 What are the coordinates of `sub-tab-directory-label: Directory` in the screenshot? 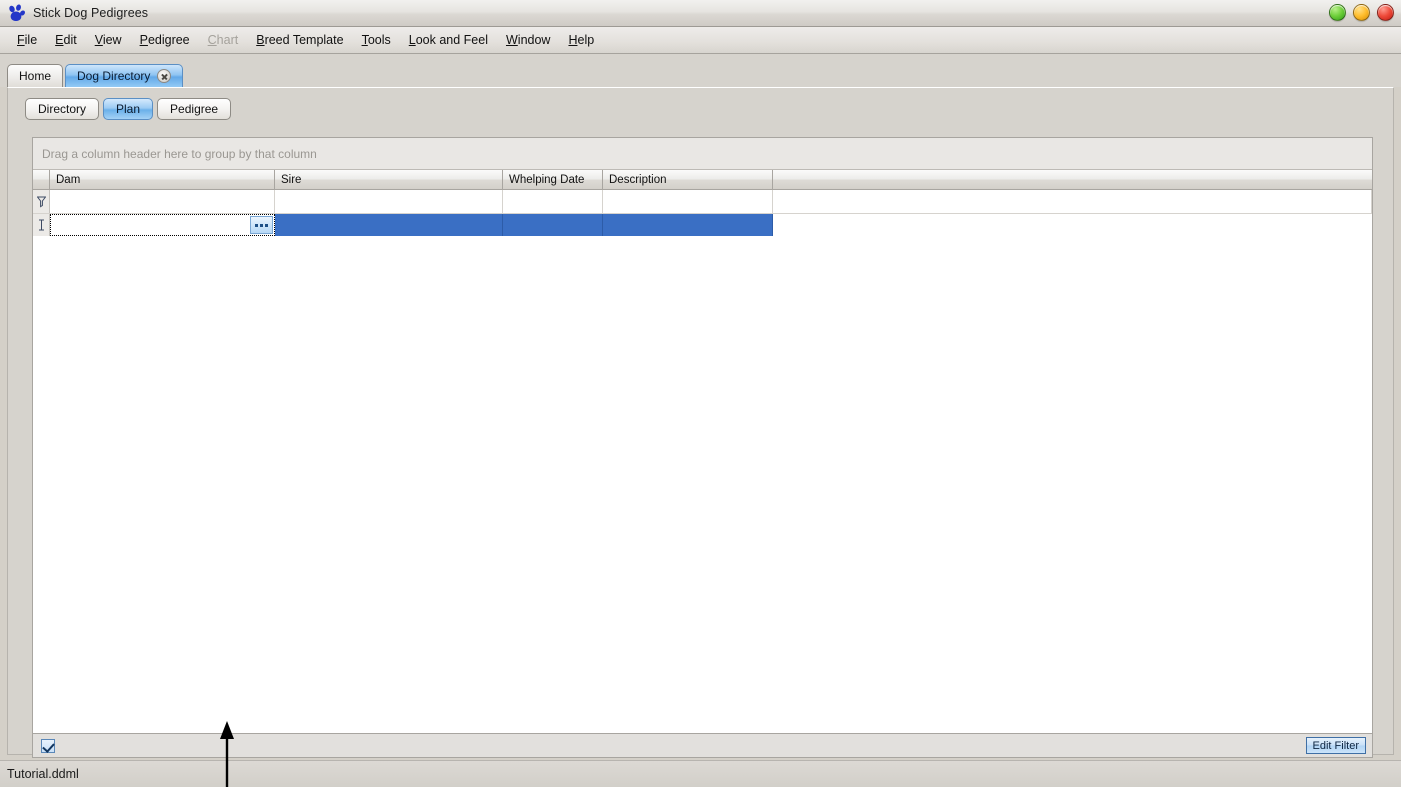 It's located at (62, 109).